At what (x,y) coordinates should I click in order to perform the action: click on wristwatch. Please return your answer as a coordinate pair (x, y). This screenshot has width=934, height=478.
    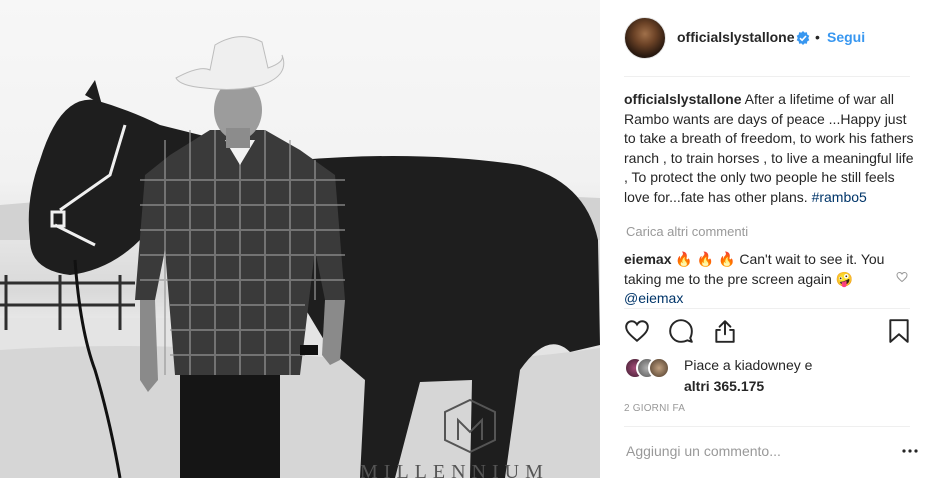
    Looking at the image, I should click on (309, 350).